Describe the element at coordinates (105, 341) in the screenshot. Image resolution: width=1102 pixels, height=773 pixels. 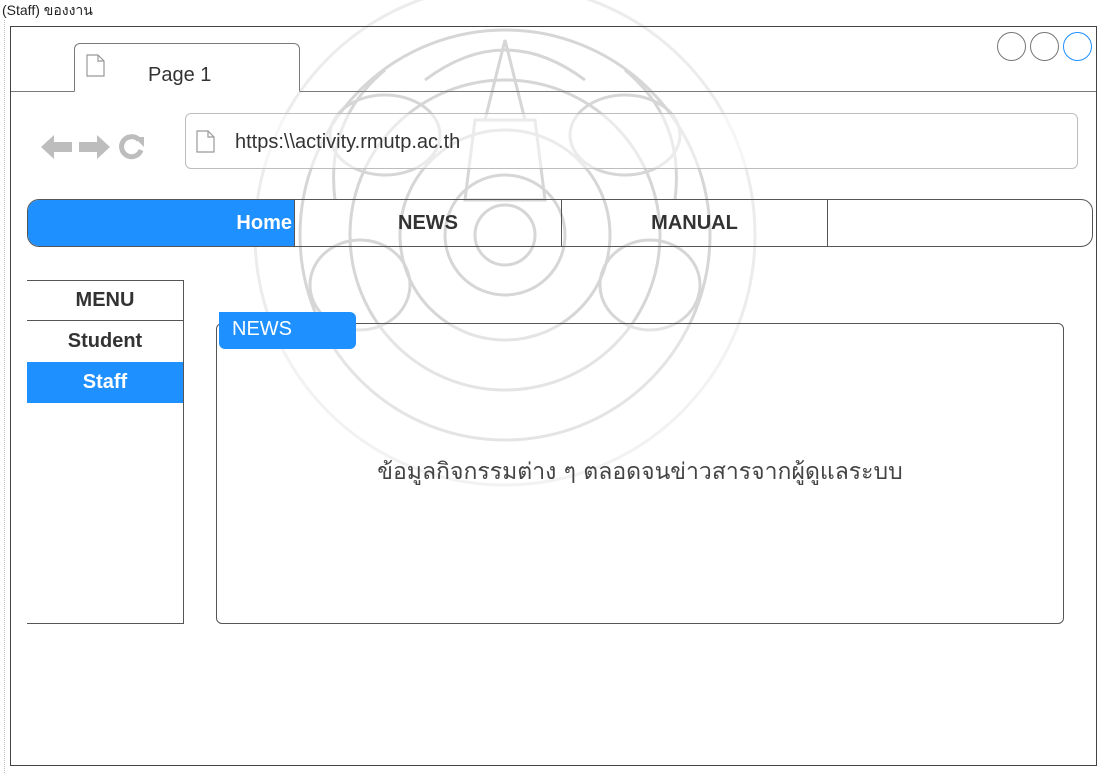
I see `sidebar-item-student: Student` at that location.